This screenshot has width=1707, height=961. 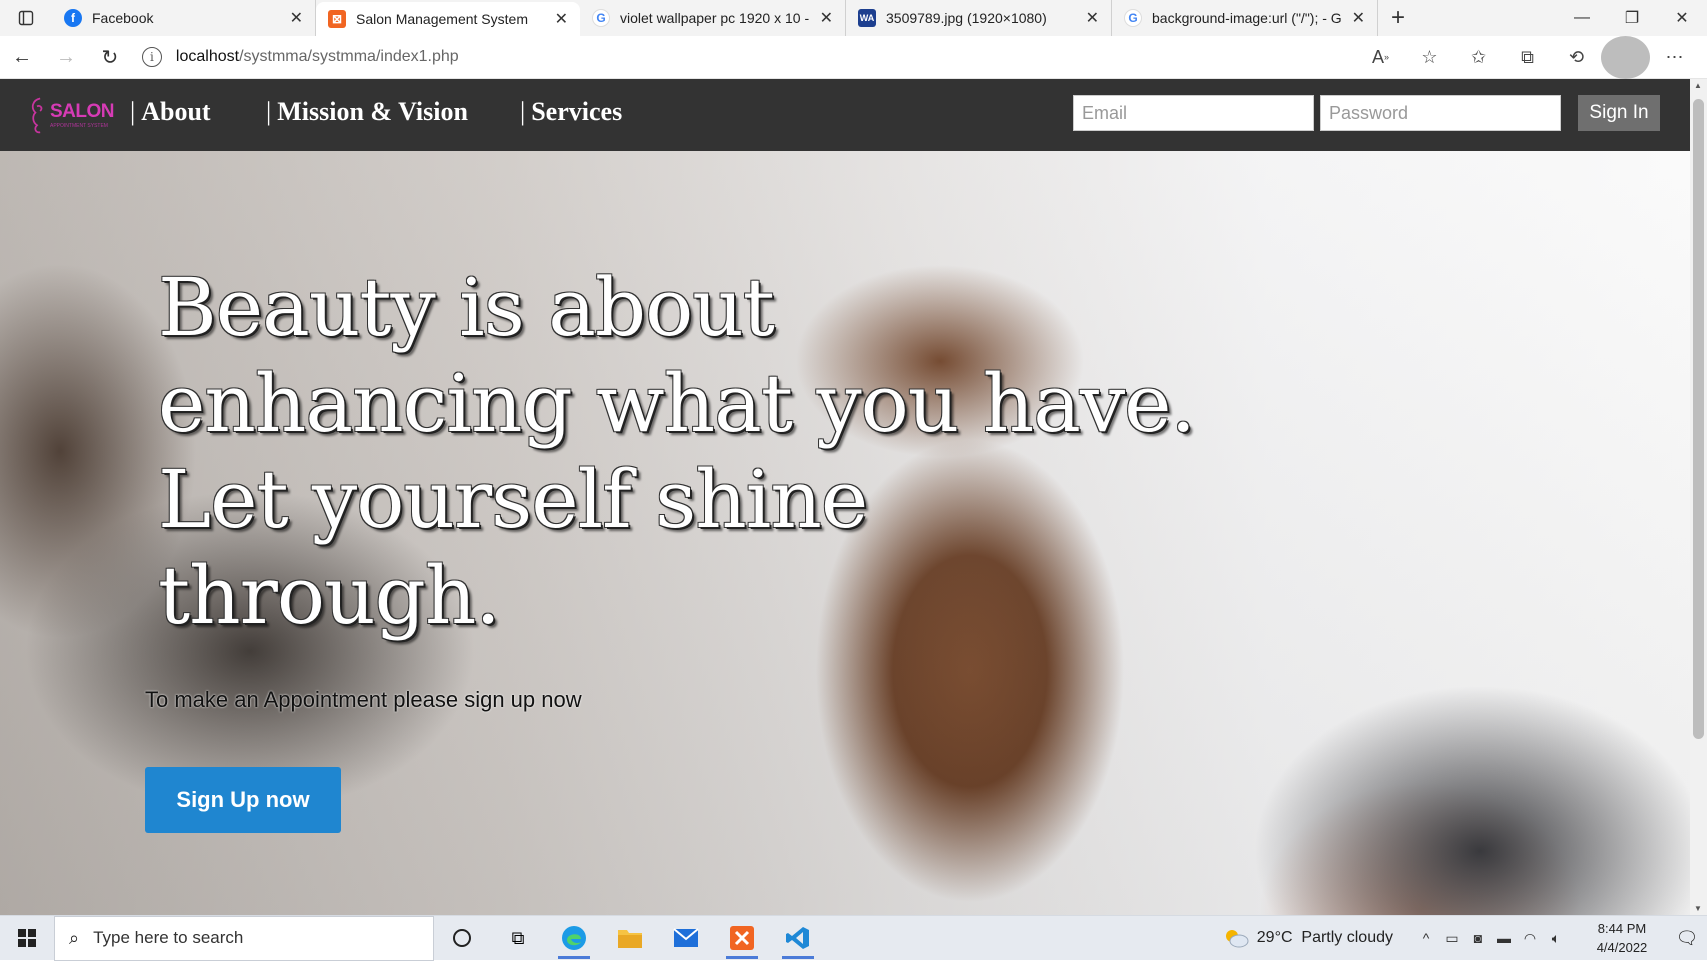 What do you see at coordinates (1308, 938) in the screenshot?
I see `weather-widget: 29°C Partly cloudy` at bounding box center [1308, 938].